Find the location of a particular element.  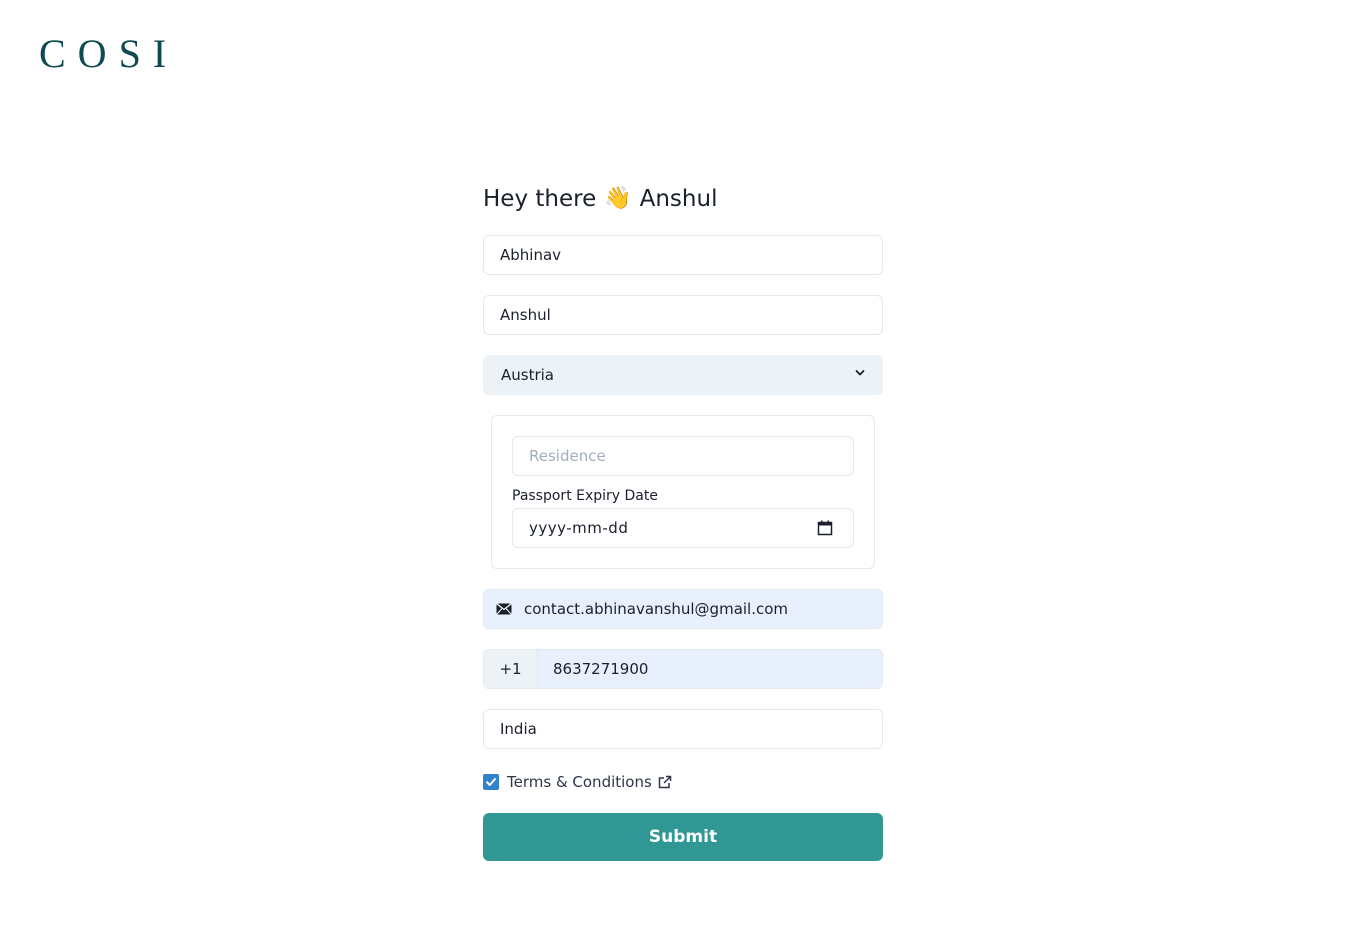

check-icon is located at coordinates (491, 782).